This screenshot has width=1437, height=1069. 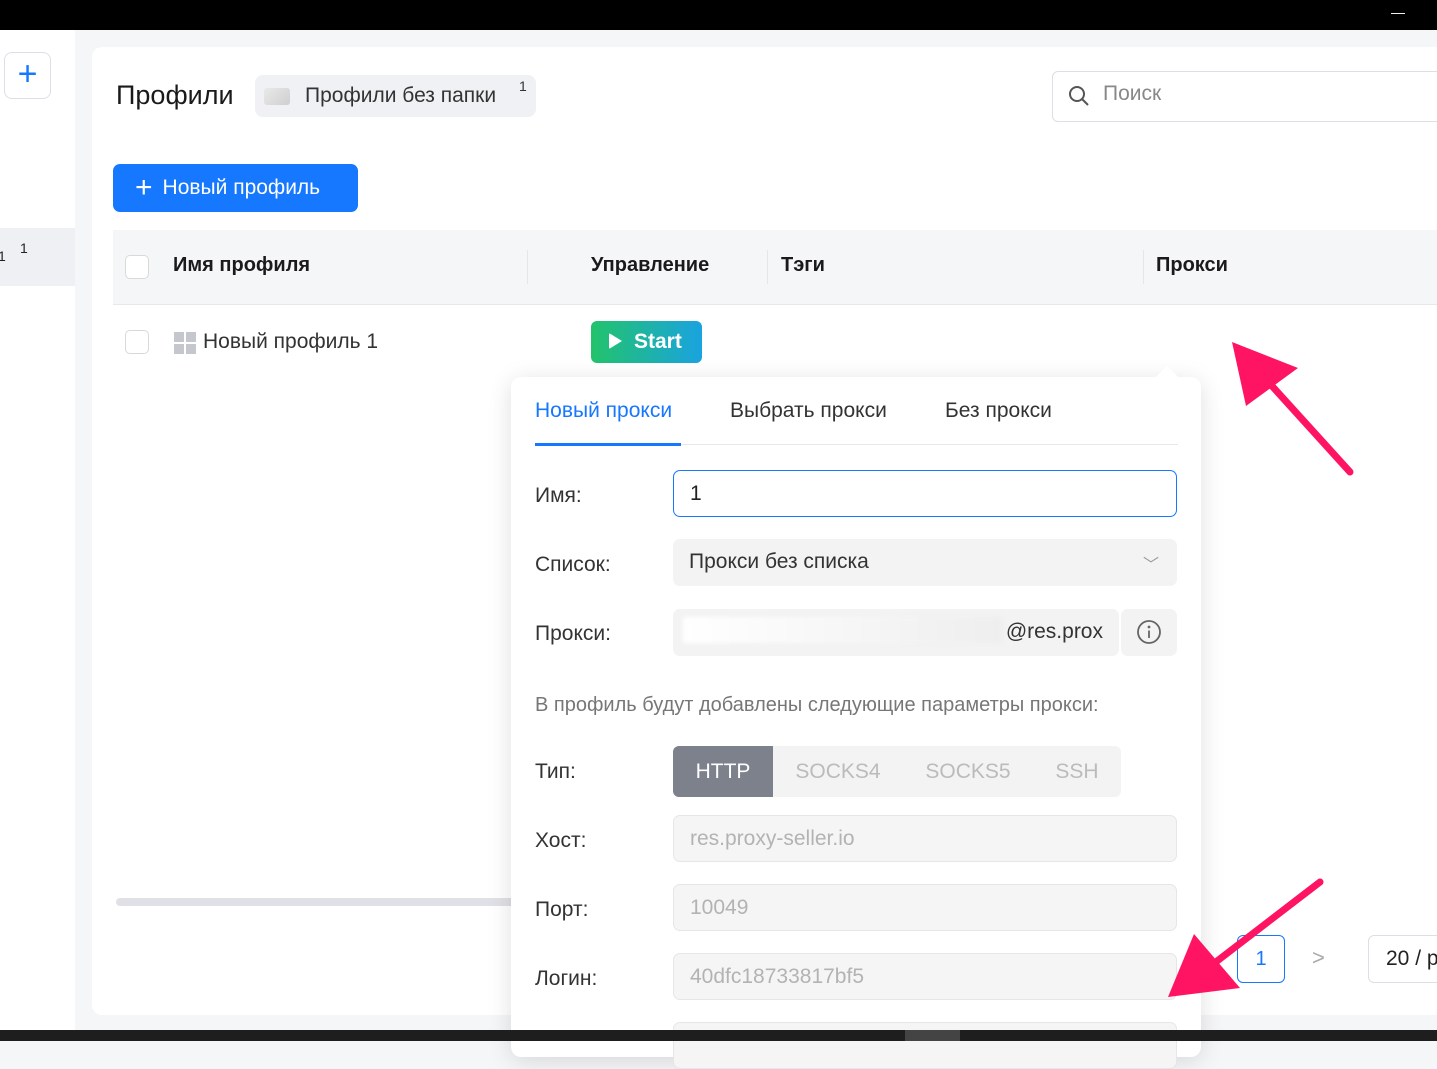 What do you see at coordinates (277, 96) in the screenshot?
I see `folder-icon` at bounding box center [277, 96].